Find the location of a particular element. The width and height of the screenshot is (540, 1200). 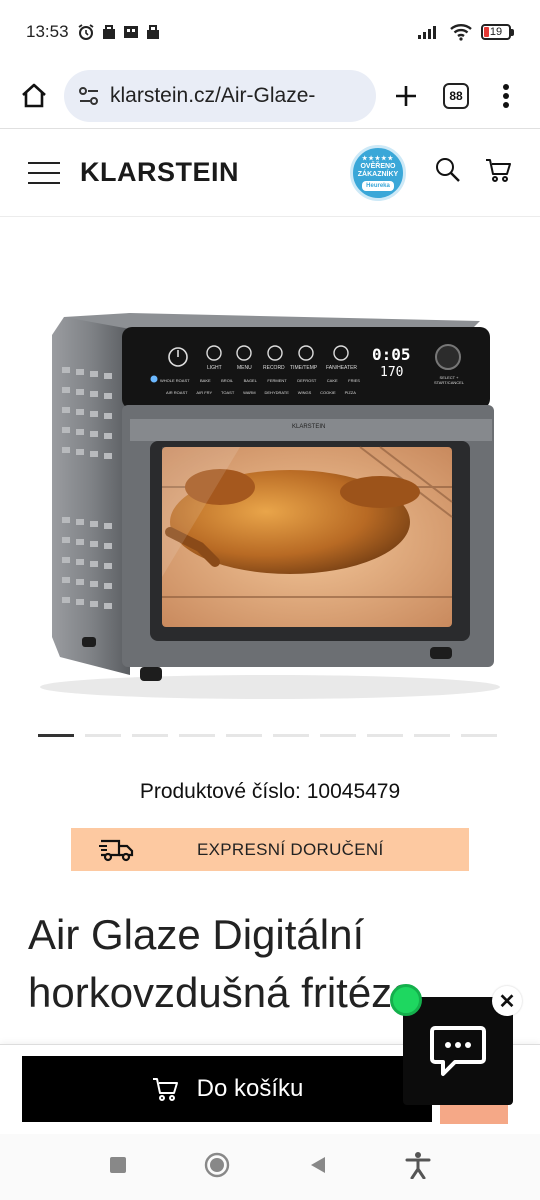

chat-widget-button is located at coordinates (458, 1051).